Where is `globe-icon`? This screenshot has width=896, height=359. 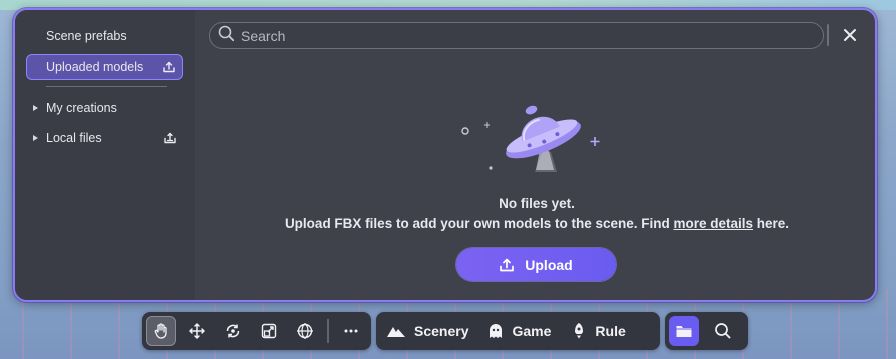
globe-icon is located at coordinates (305, 331).